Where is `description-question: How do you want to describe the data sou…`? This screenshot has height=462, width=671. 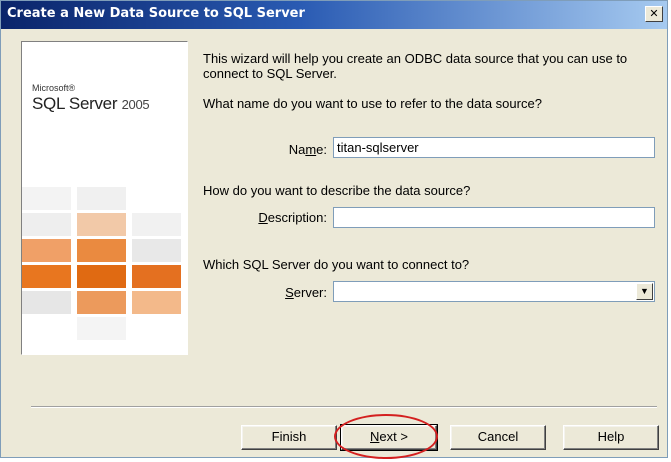 description-question: How do you want to describe the data sou… is located at coordinates (337, 190).